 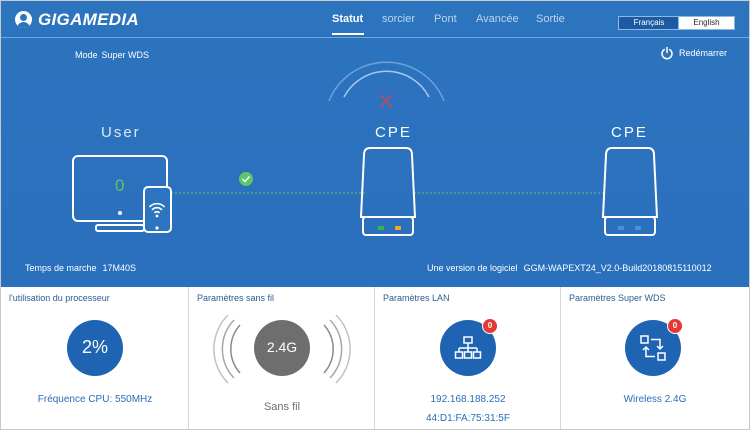 What do you see at coordinates (655, 399) in the screenshot?
I see `super-wds-label: Wireless 2.4G` at bounding box center [655, 399].